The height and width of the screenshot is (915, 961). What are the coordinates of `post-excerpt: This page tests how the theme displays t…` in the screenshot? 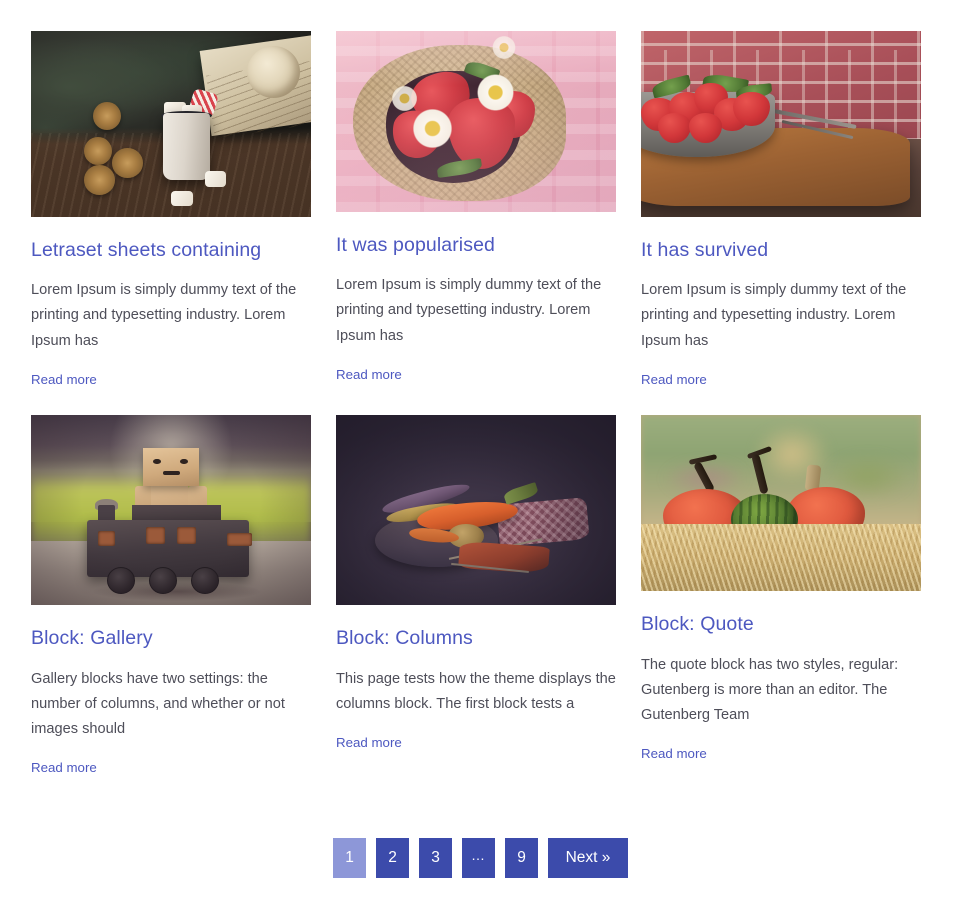 It's located at (476, 691).